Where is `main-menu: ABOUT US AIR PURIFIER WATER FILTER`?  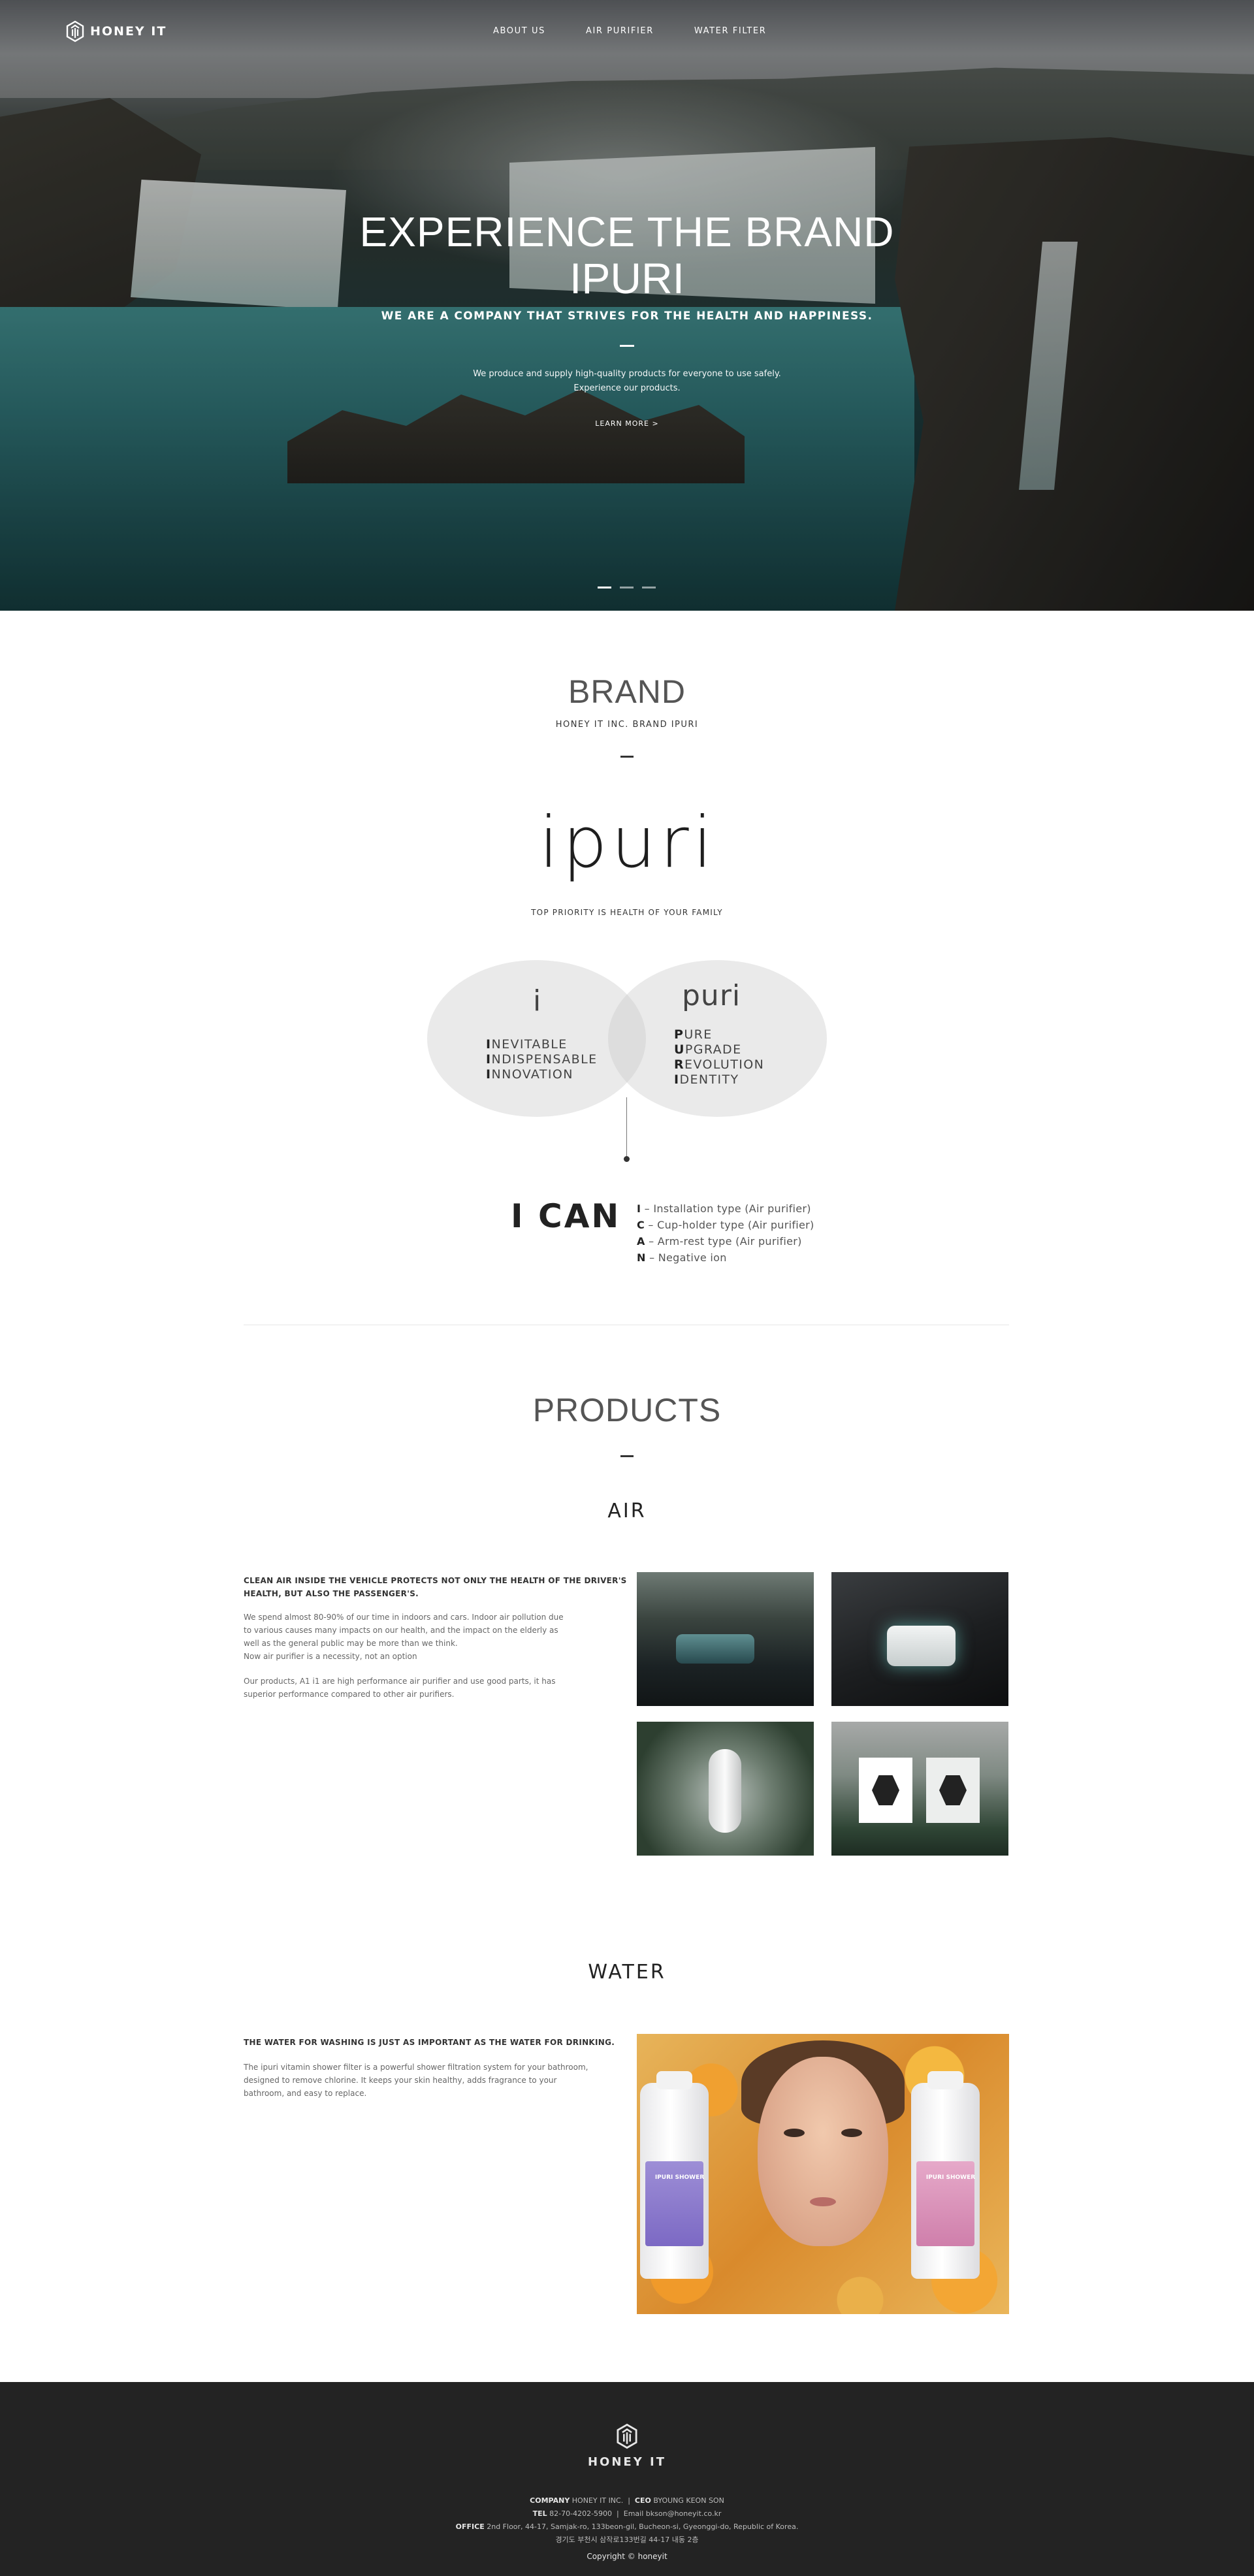 main-menu: ABOUT US AIR PURIFIER WATER FILTER is located at coordinates (650, 31).